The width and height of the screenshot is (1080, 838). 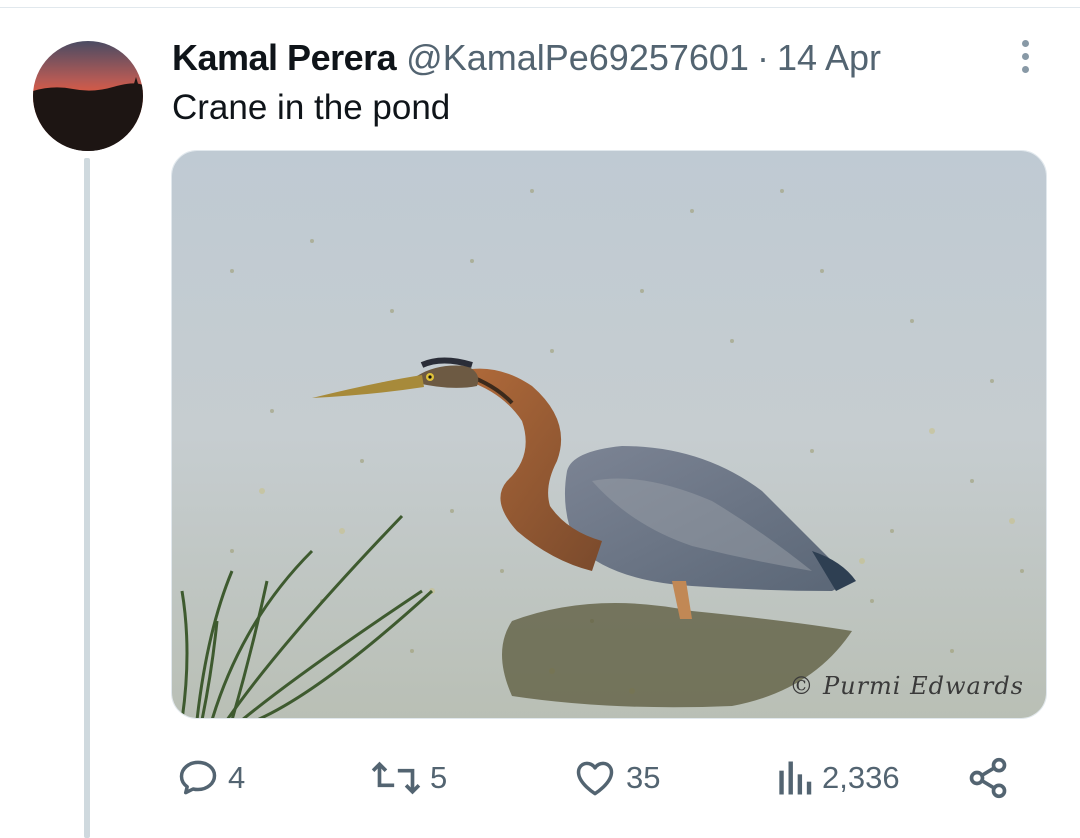 What do you see at coordinates (540, 7) in the screenshot?
I see `top-divider` at bounding box center [540, 7].